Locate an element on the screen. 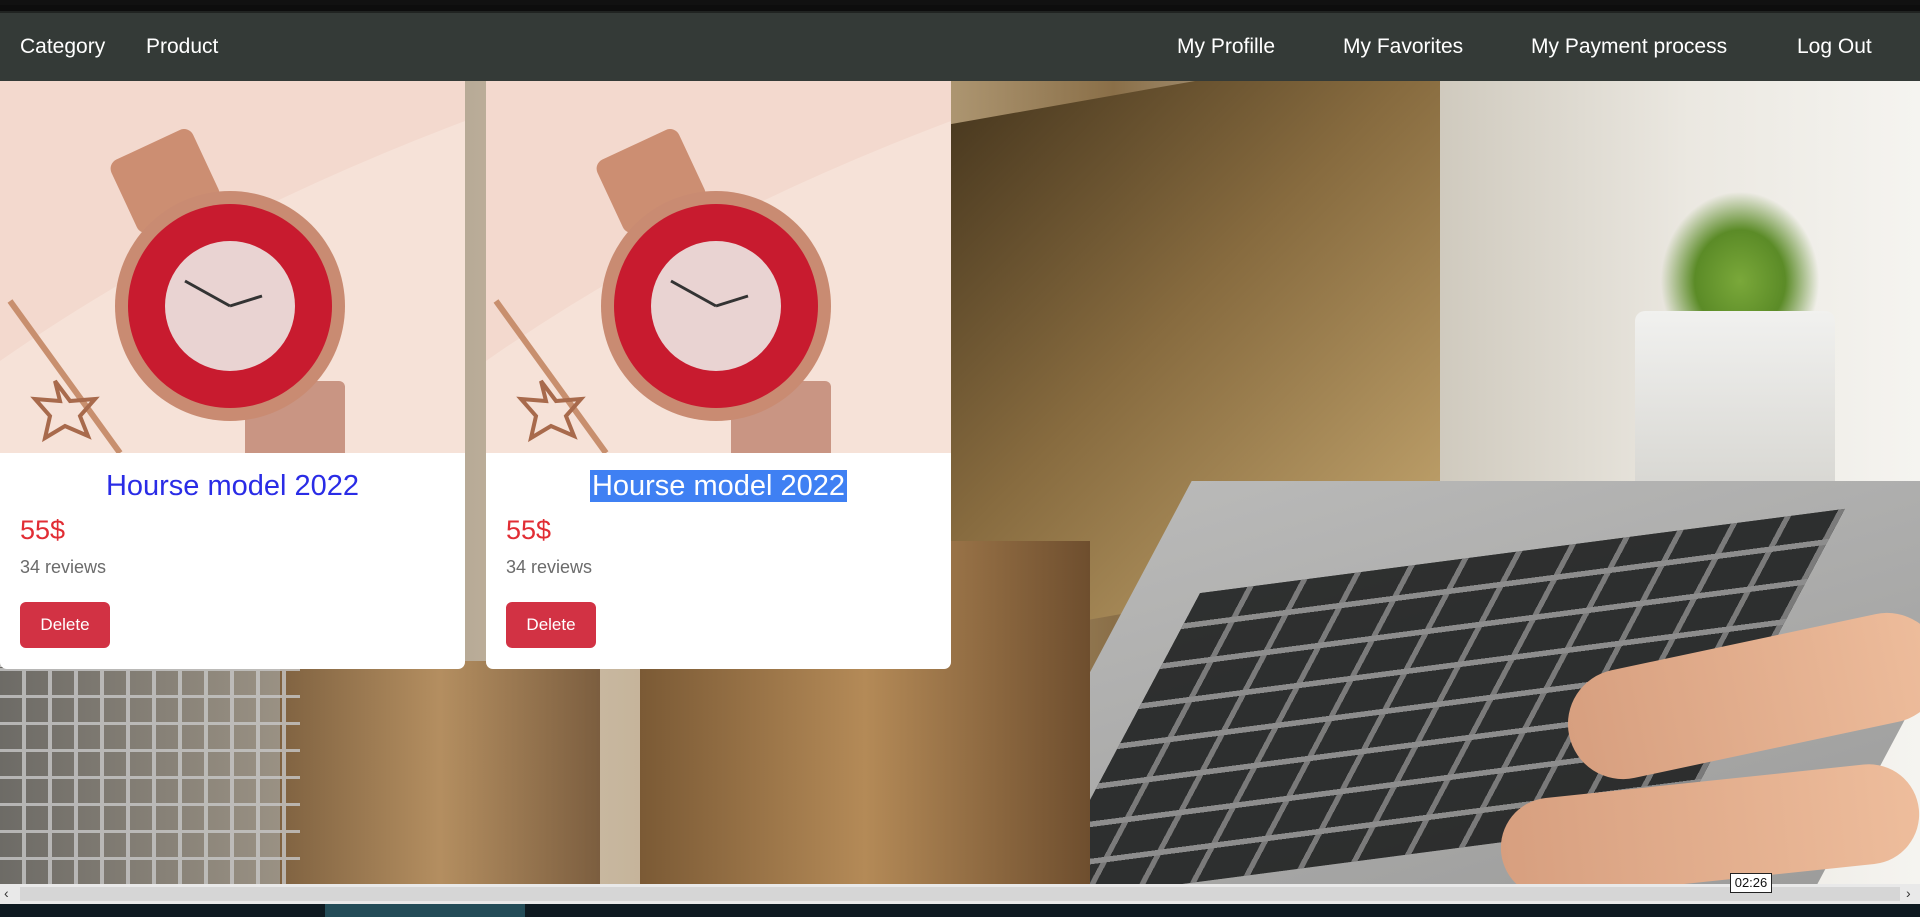 The height and width of the screenshot is (917, 1920). scroll-left-arrow-icon: ‹ is located at coordinates (6, 893).